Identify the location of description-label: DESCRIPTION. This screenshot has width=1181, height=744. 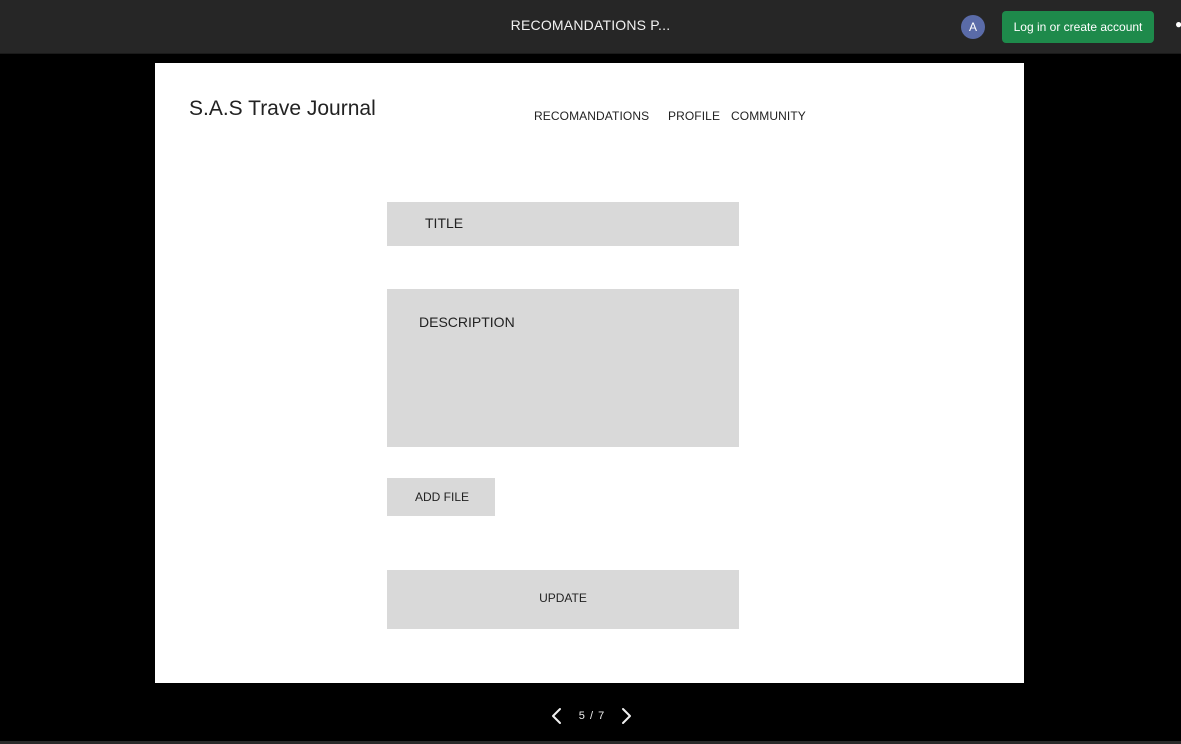
(467, 322).